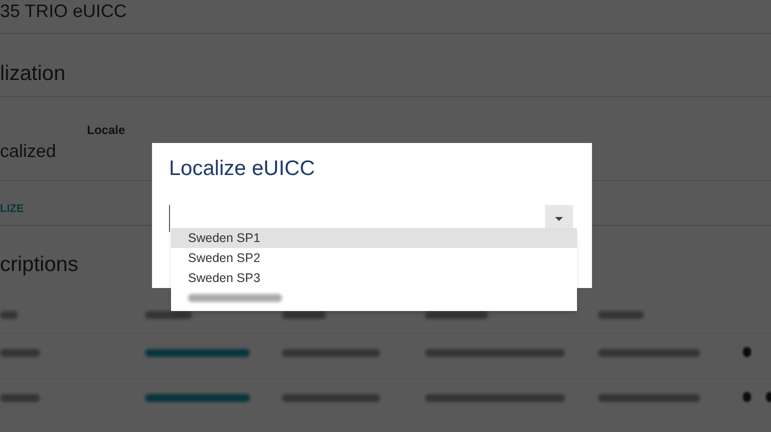 The width and height of the screenshot is (771, 432). Describe the element at coordinates (63, 11) in the screenshot. I see `page-title: 35 TRIO eUICC` at that location.